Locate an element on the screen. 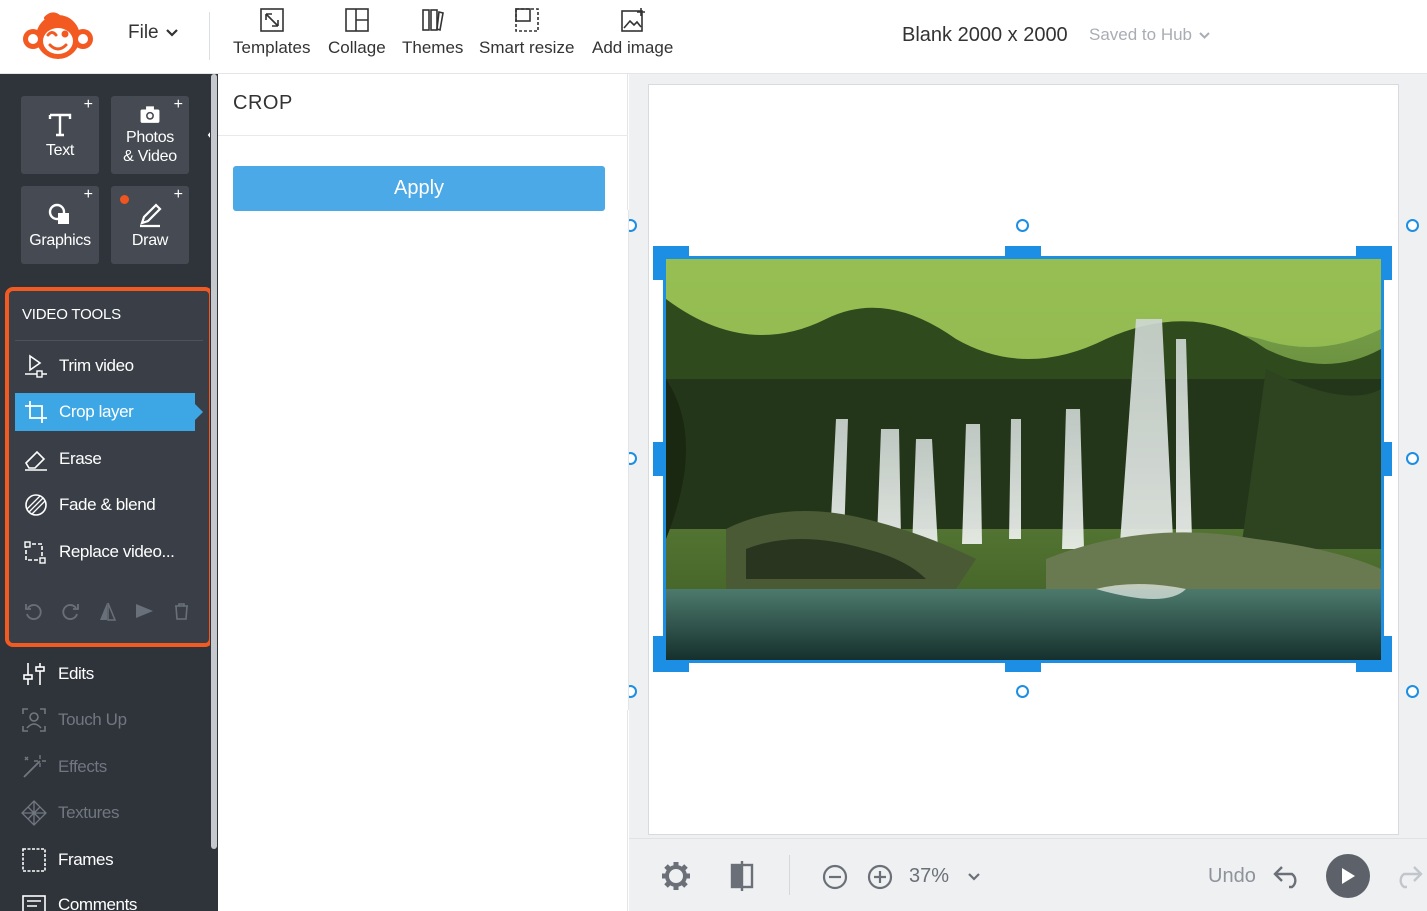  themes-label: Themes is located at coordinates (433, 47).